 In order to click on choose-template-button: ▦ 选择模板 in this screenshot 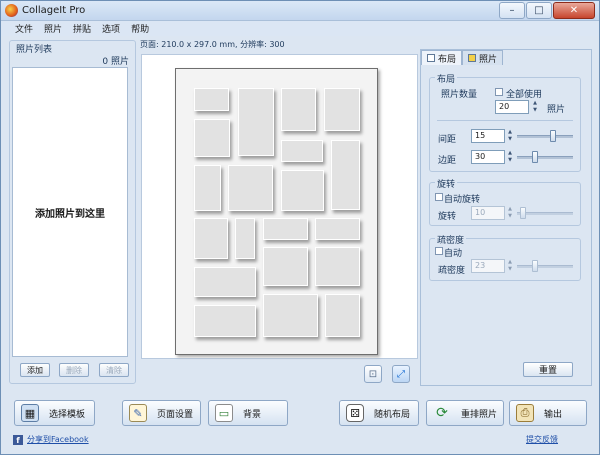, I will do `click(54, 413)`.